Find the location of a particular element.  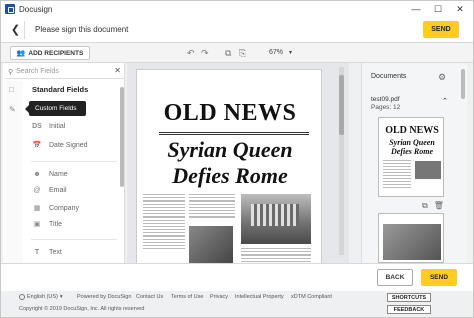

thumbnail-masthead: OLD NEWS is located at coordinates (412, 130).